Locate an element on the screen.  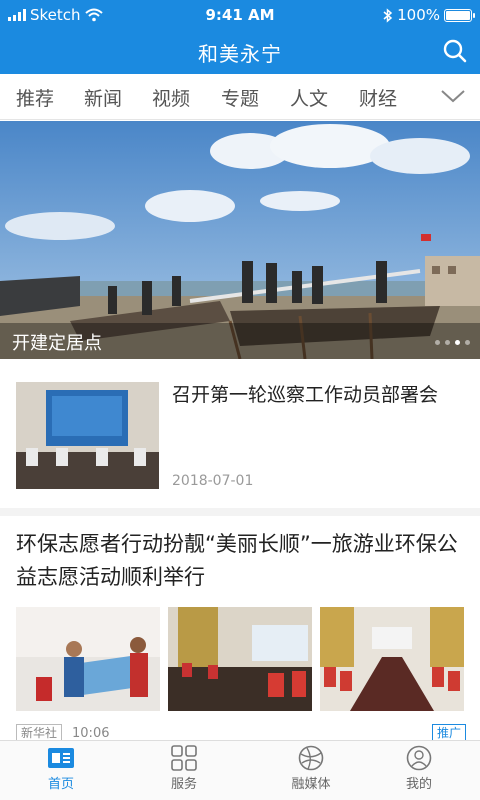
news-date: 2018-07-01 is located at coordinates (213, 481).